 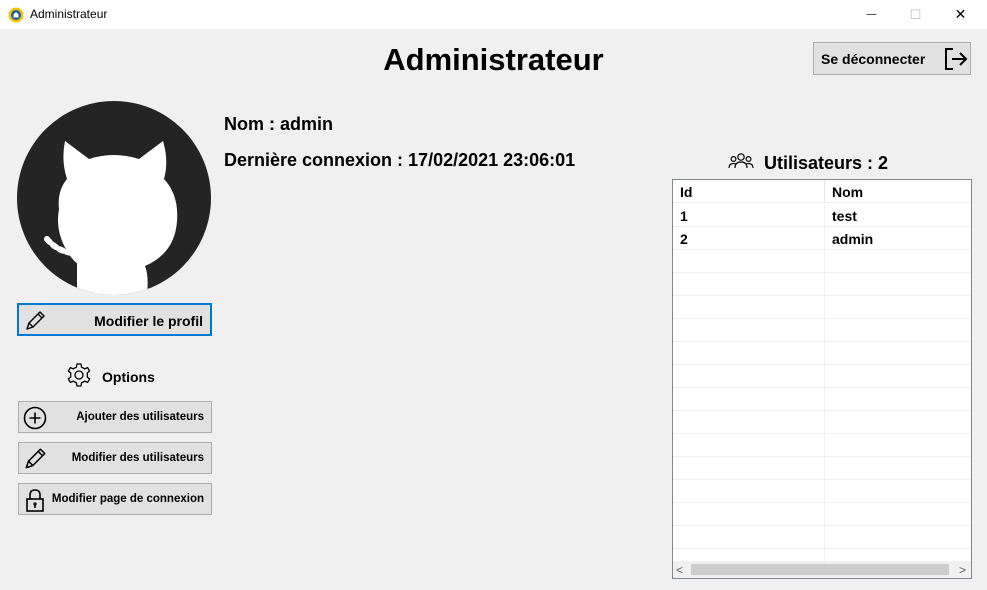 I want to click on edit-users-button: Modifier des utilisateurs, so click(x=115, y=458).